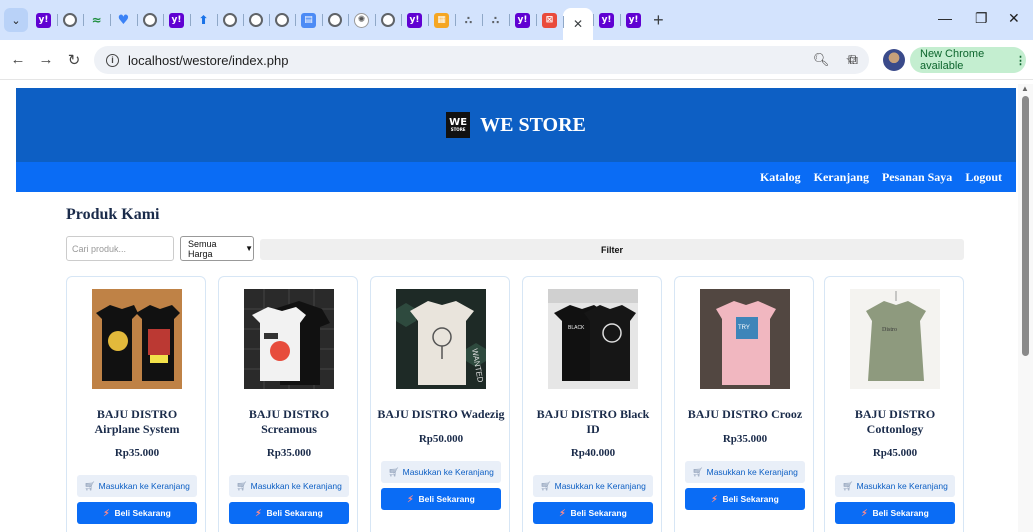 Image resolution: width=1033 pixels, height=532 pixels. What do you see at coordinates (217, 248) in the screenshot?
I see `price-select: Semua Harga ▼` at bounding box center [217, 248].